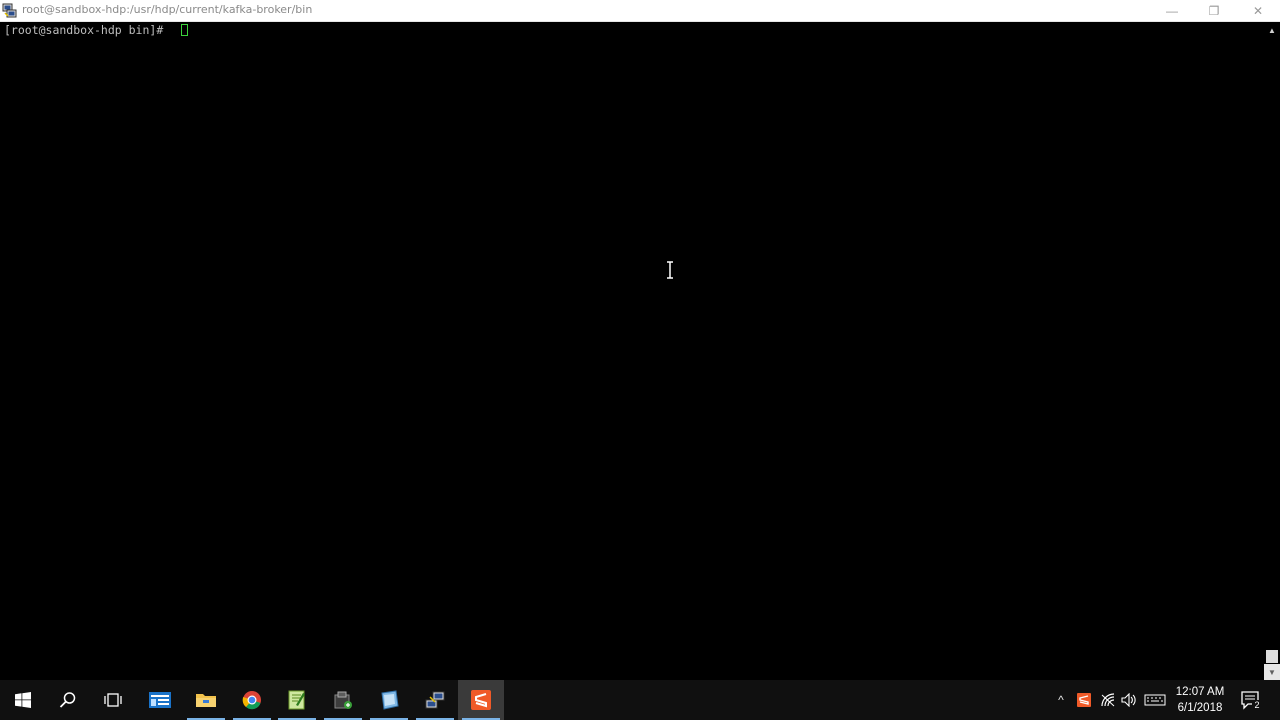 The image size is (1280, 720). Describe the element at coordinates (87, 30) in the screenshot. I see `shell-prompt: [root@sandbox-hdp bin]#` at that location.